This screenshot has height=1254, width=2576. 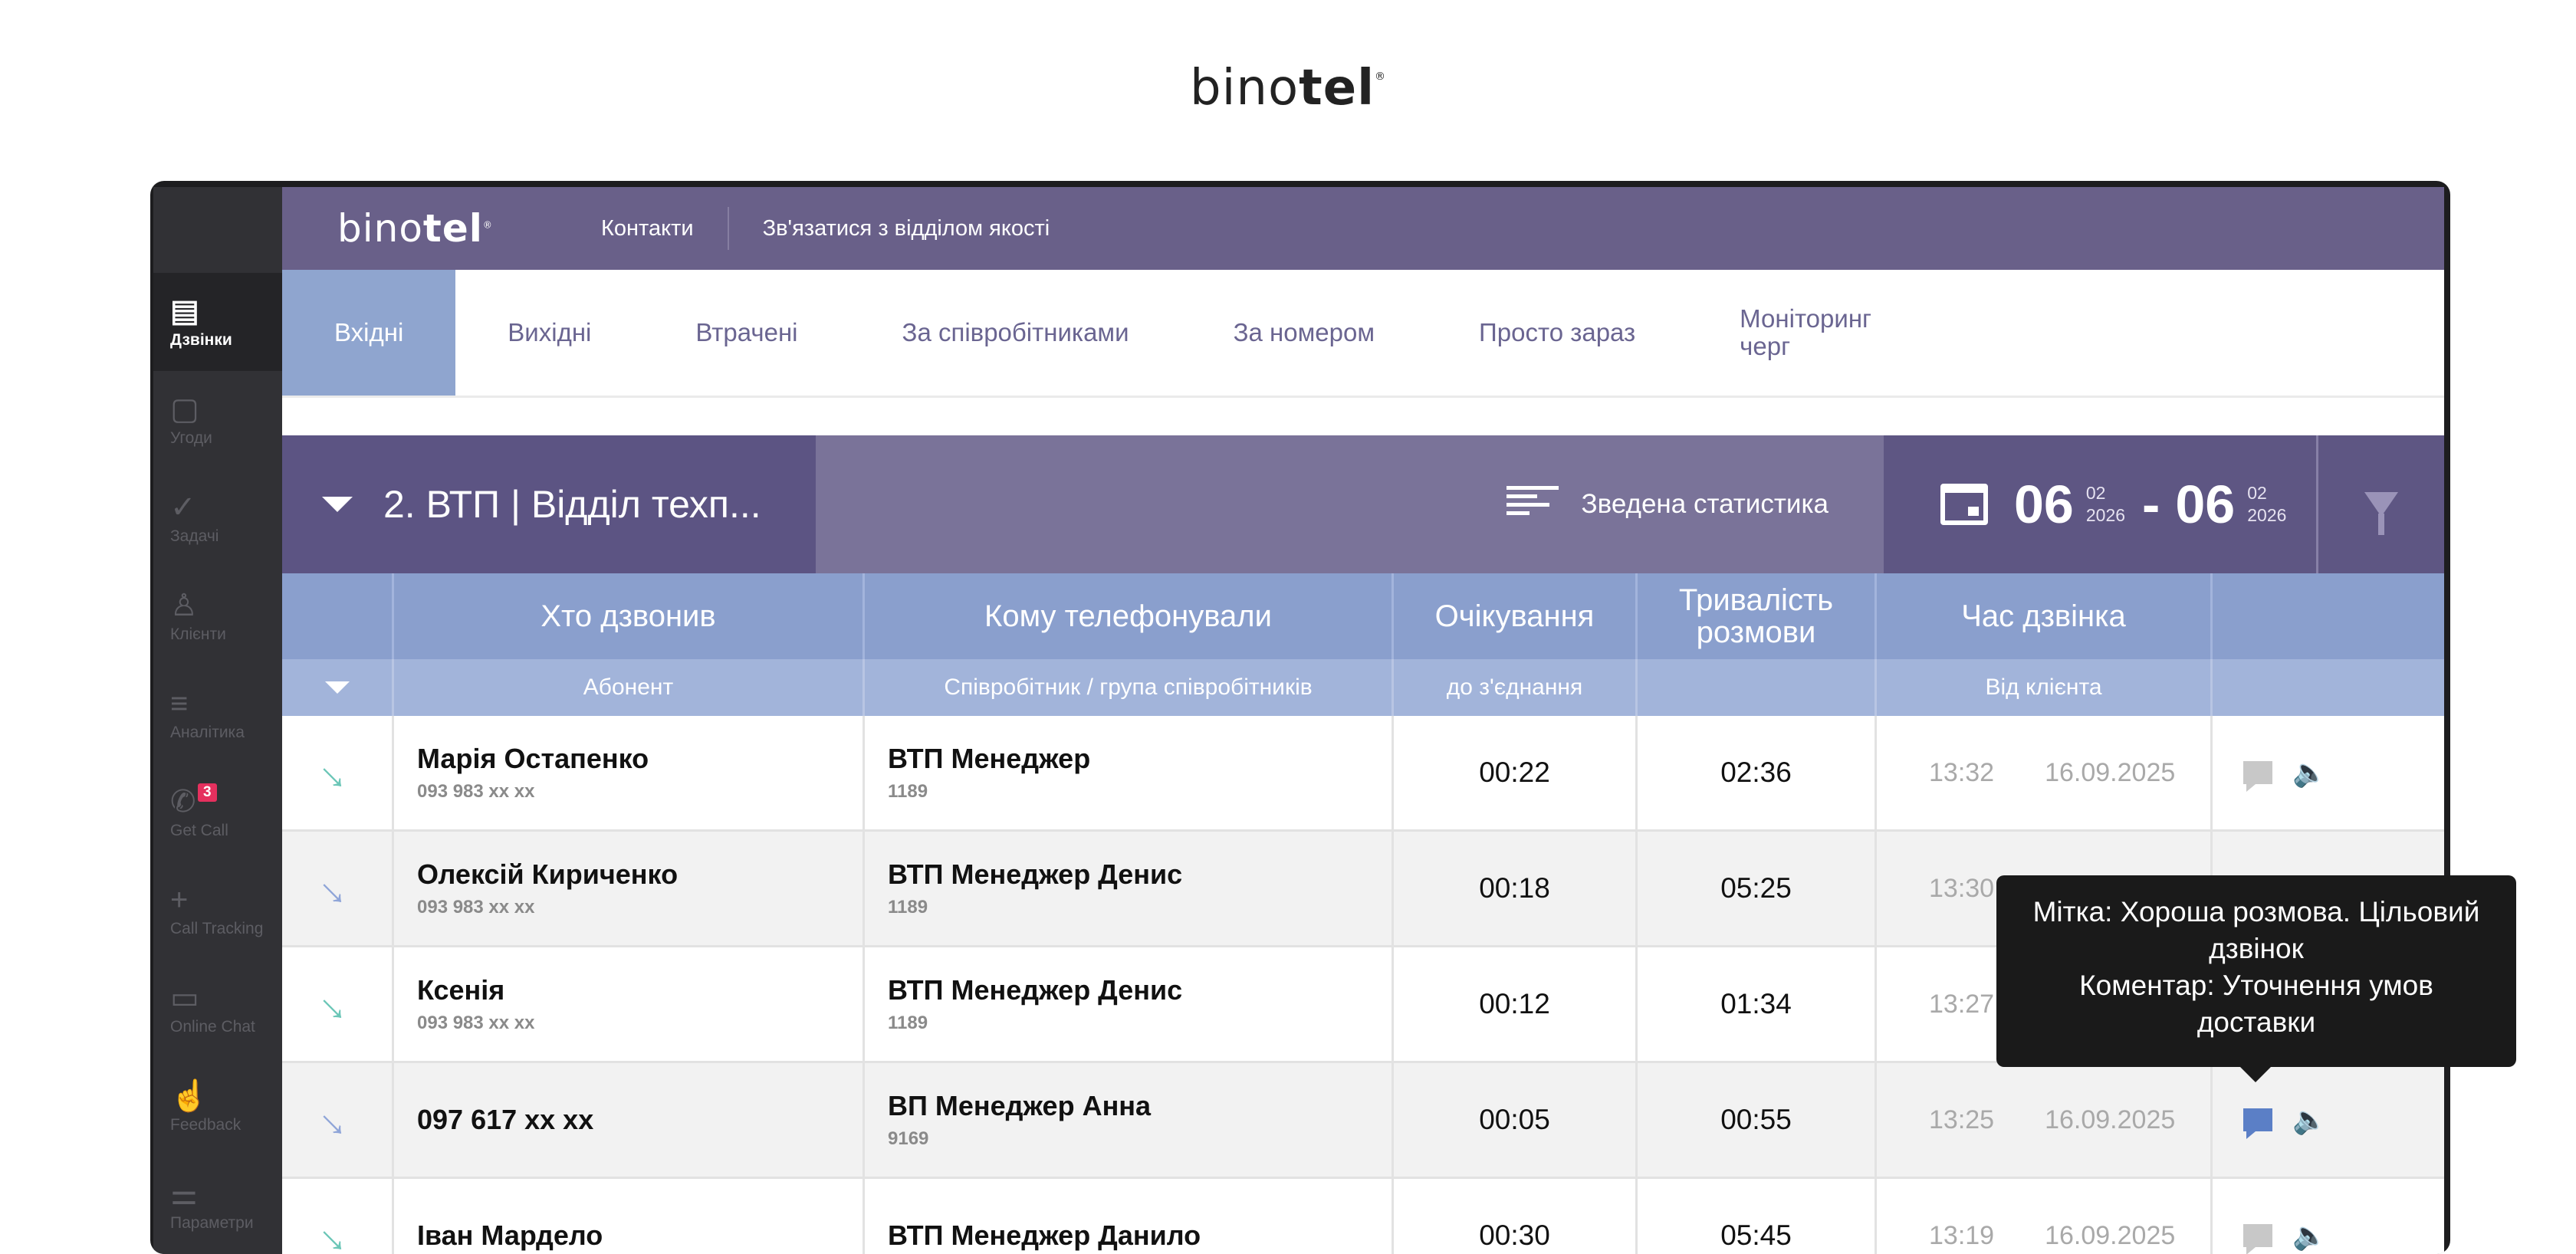 I want to click on check-icon: ✓, so click(x=183, y=507).